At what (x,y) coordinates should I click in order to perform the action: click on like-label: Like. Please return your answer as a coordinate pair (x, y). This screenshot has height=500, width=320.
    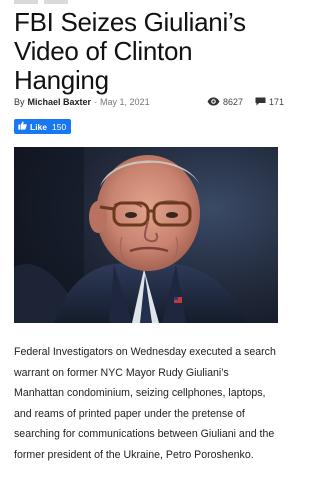
    Looking at the image, I should click on (39, 126).